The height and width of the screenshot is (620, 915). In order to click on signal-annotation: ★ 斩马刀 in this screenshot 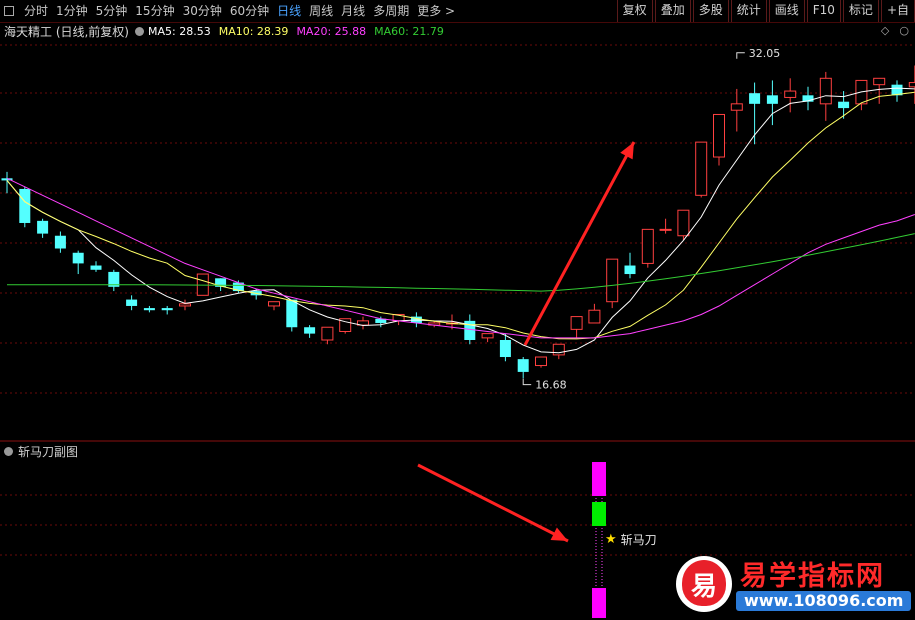, I will do `click(631, 539)`.